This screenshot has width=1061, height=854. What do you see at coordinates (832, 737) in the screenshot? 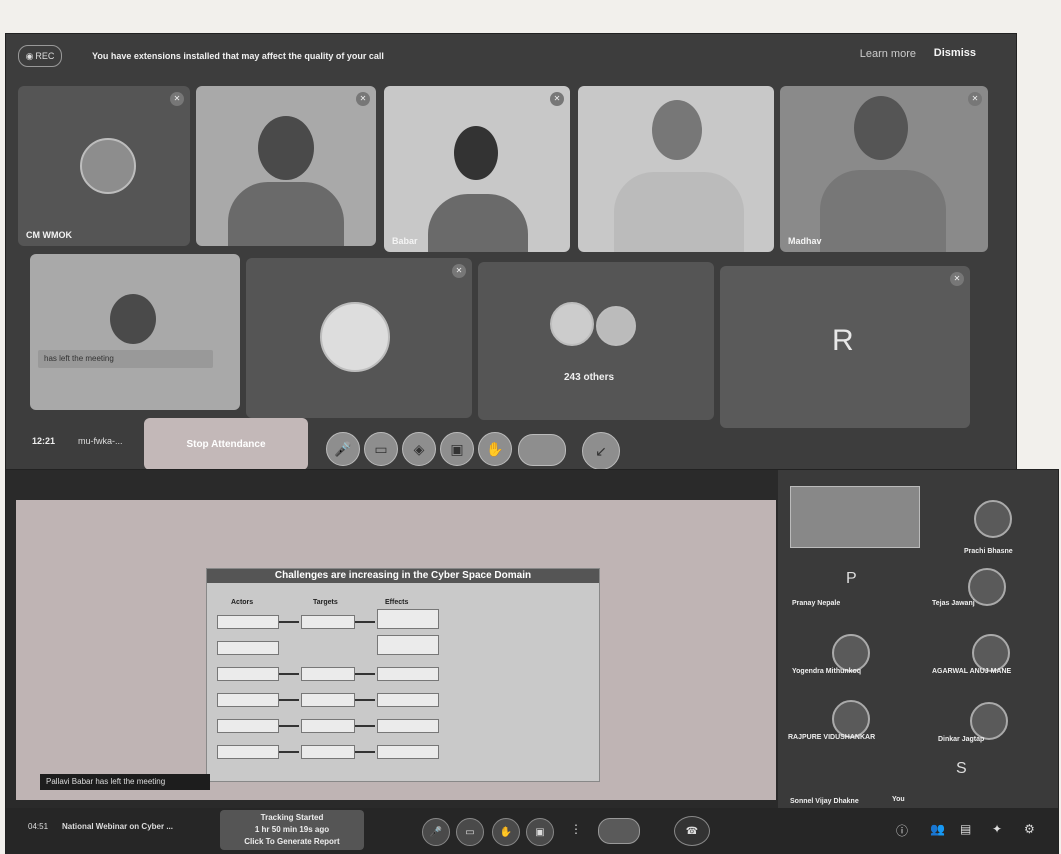
I see `participant-name: RAJPURE VIDUSHANKAR` at bounding box center [832, 737].